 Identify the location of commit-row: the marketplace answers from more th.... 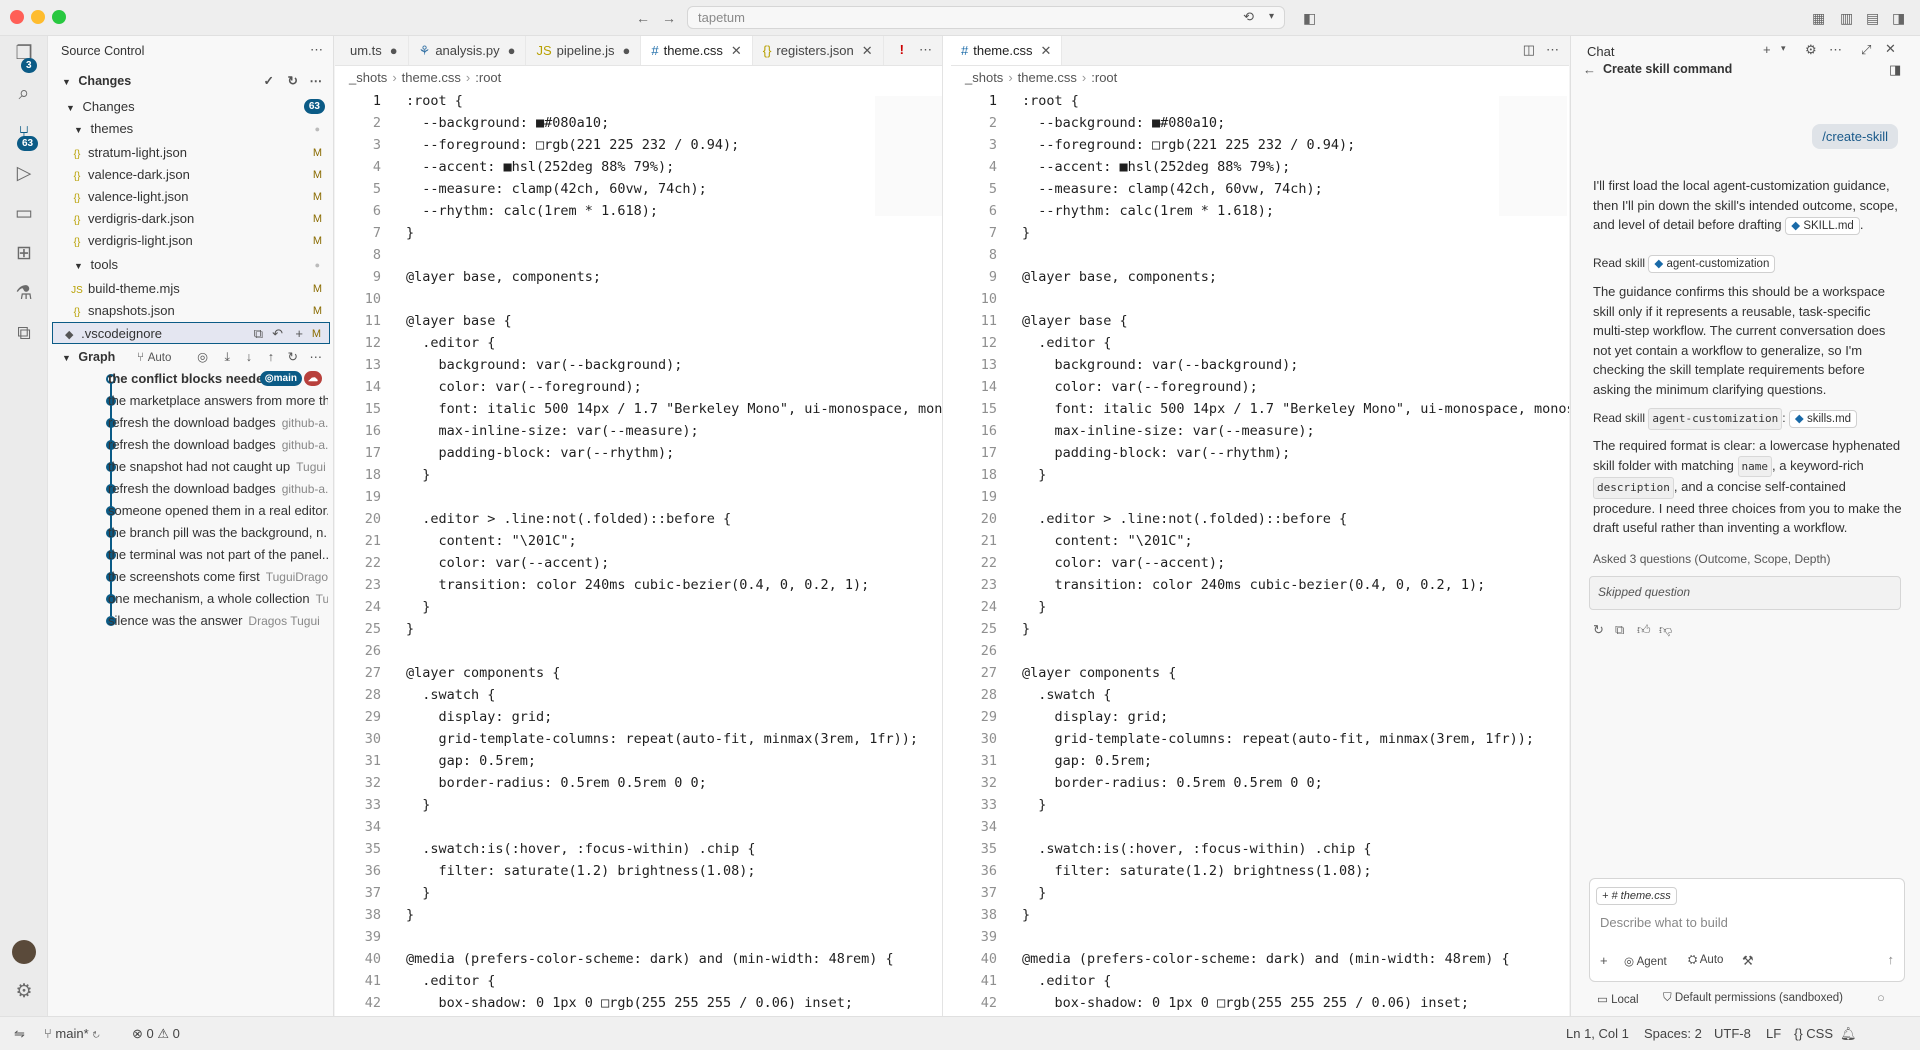
(218, 401).